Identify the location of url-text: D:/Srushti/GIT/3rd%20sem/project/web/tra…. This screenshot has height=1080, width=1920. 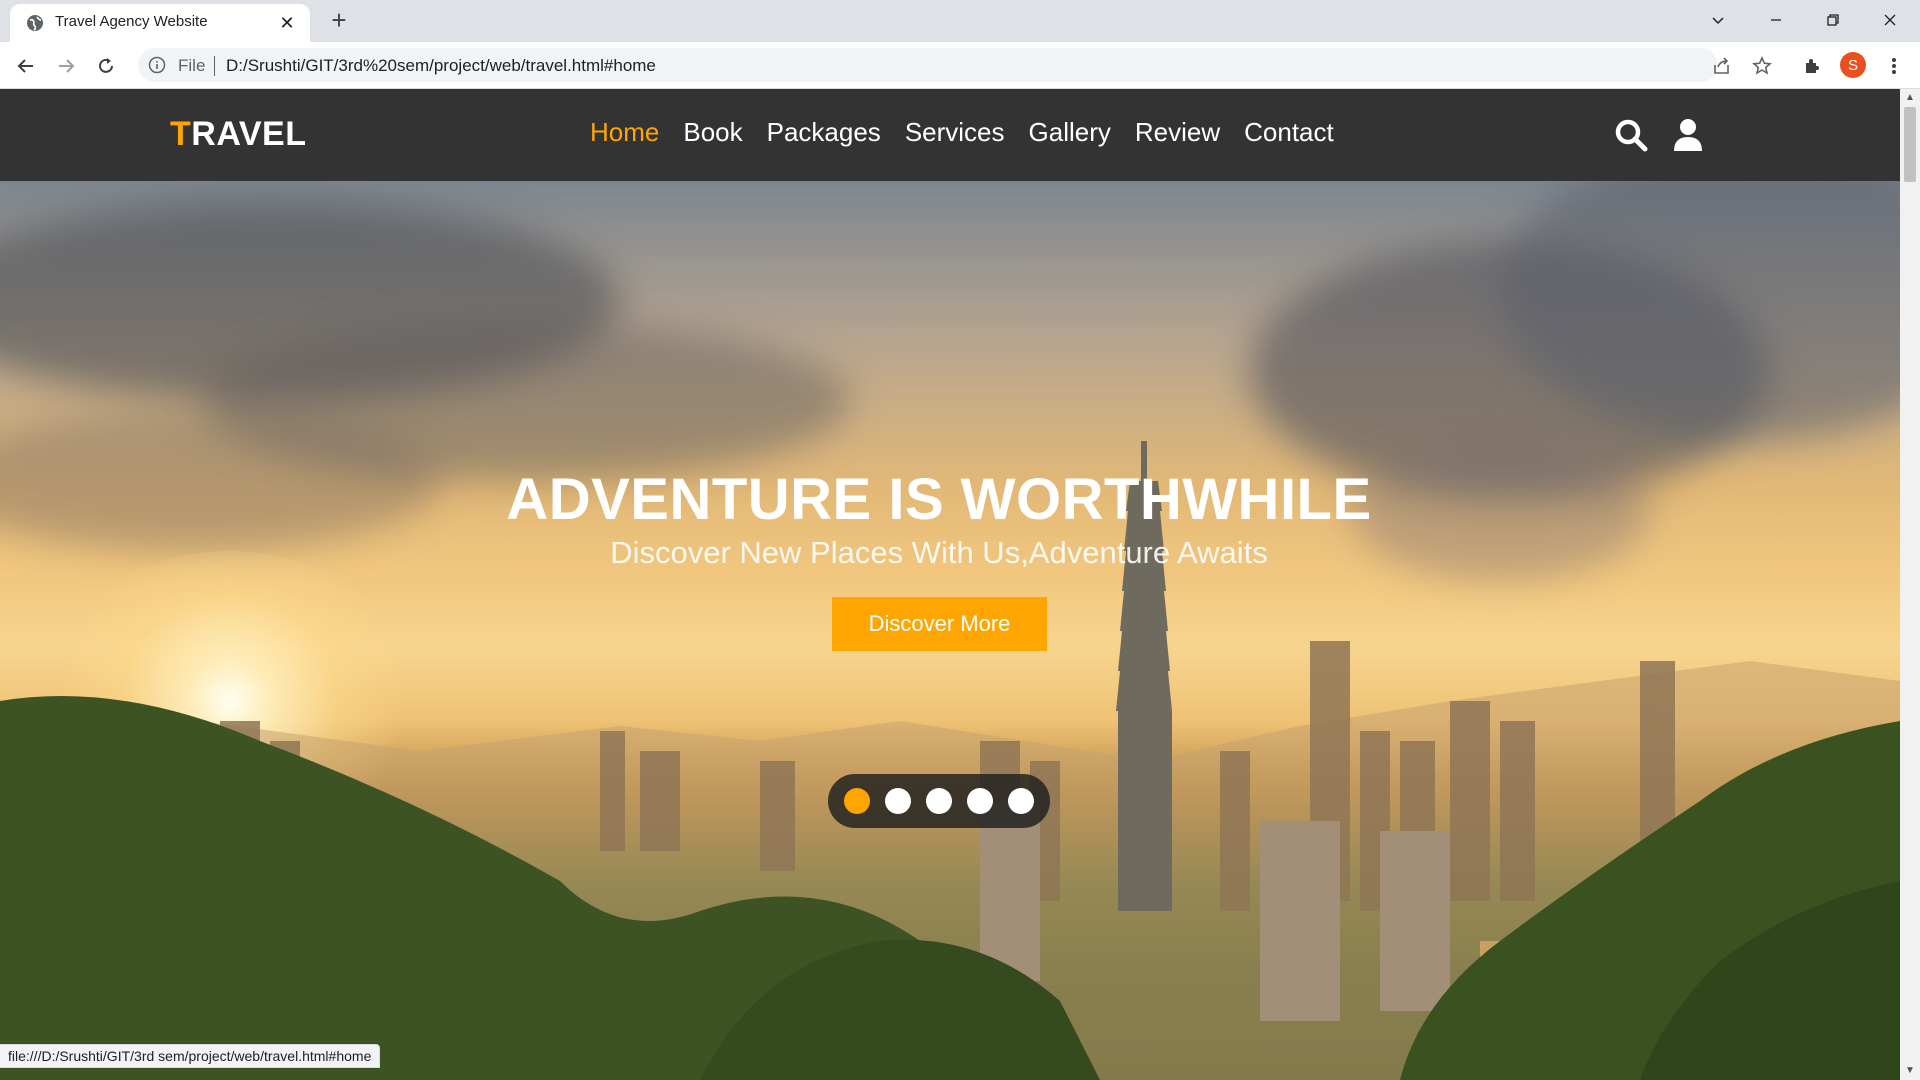
(441, 66).